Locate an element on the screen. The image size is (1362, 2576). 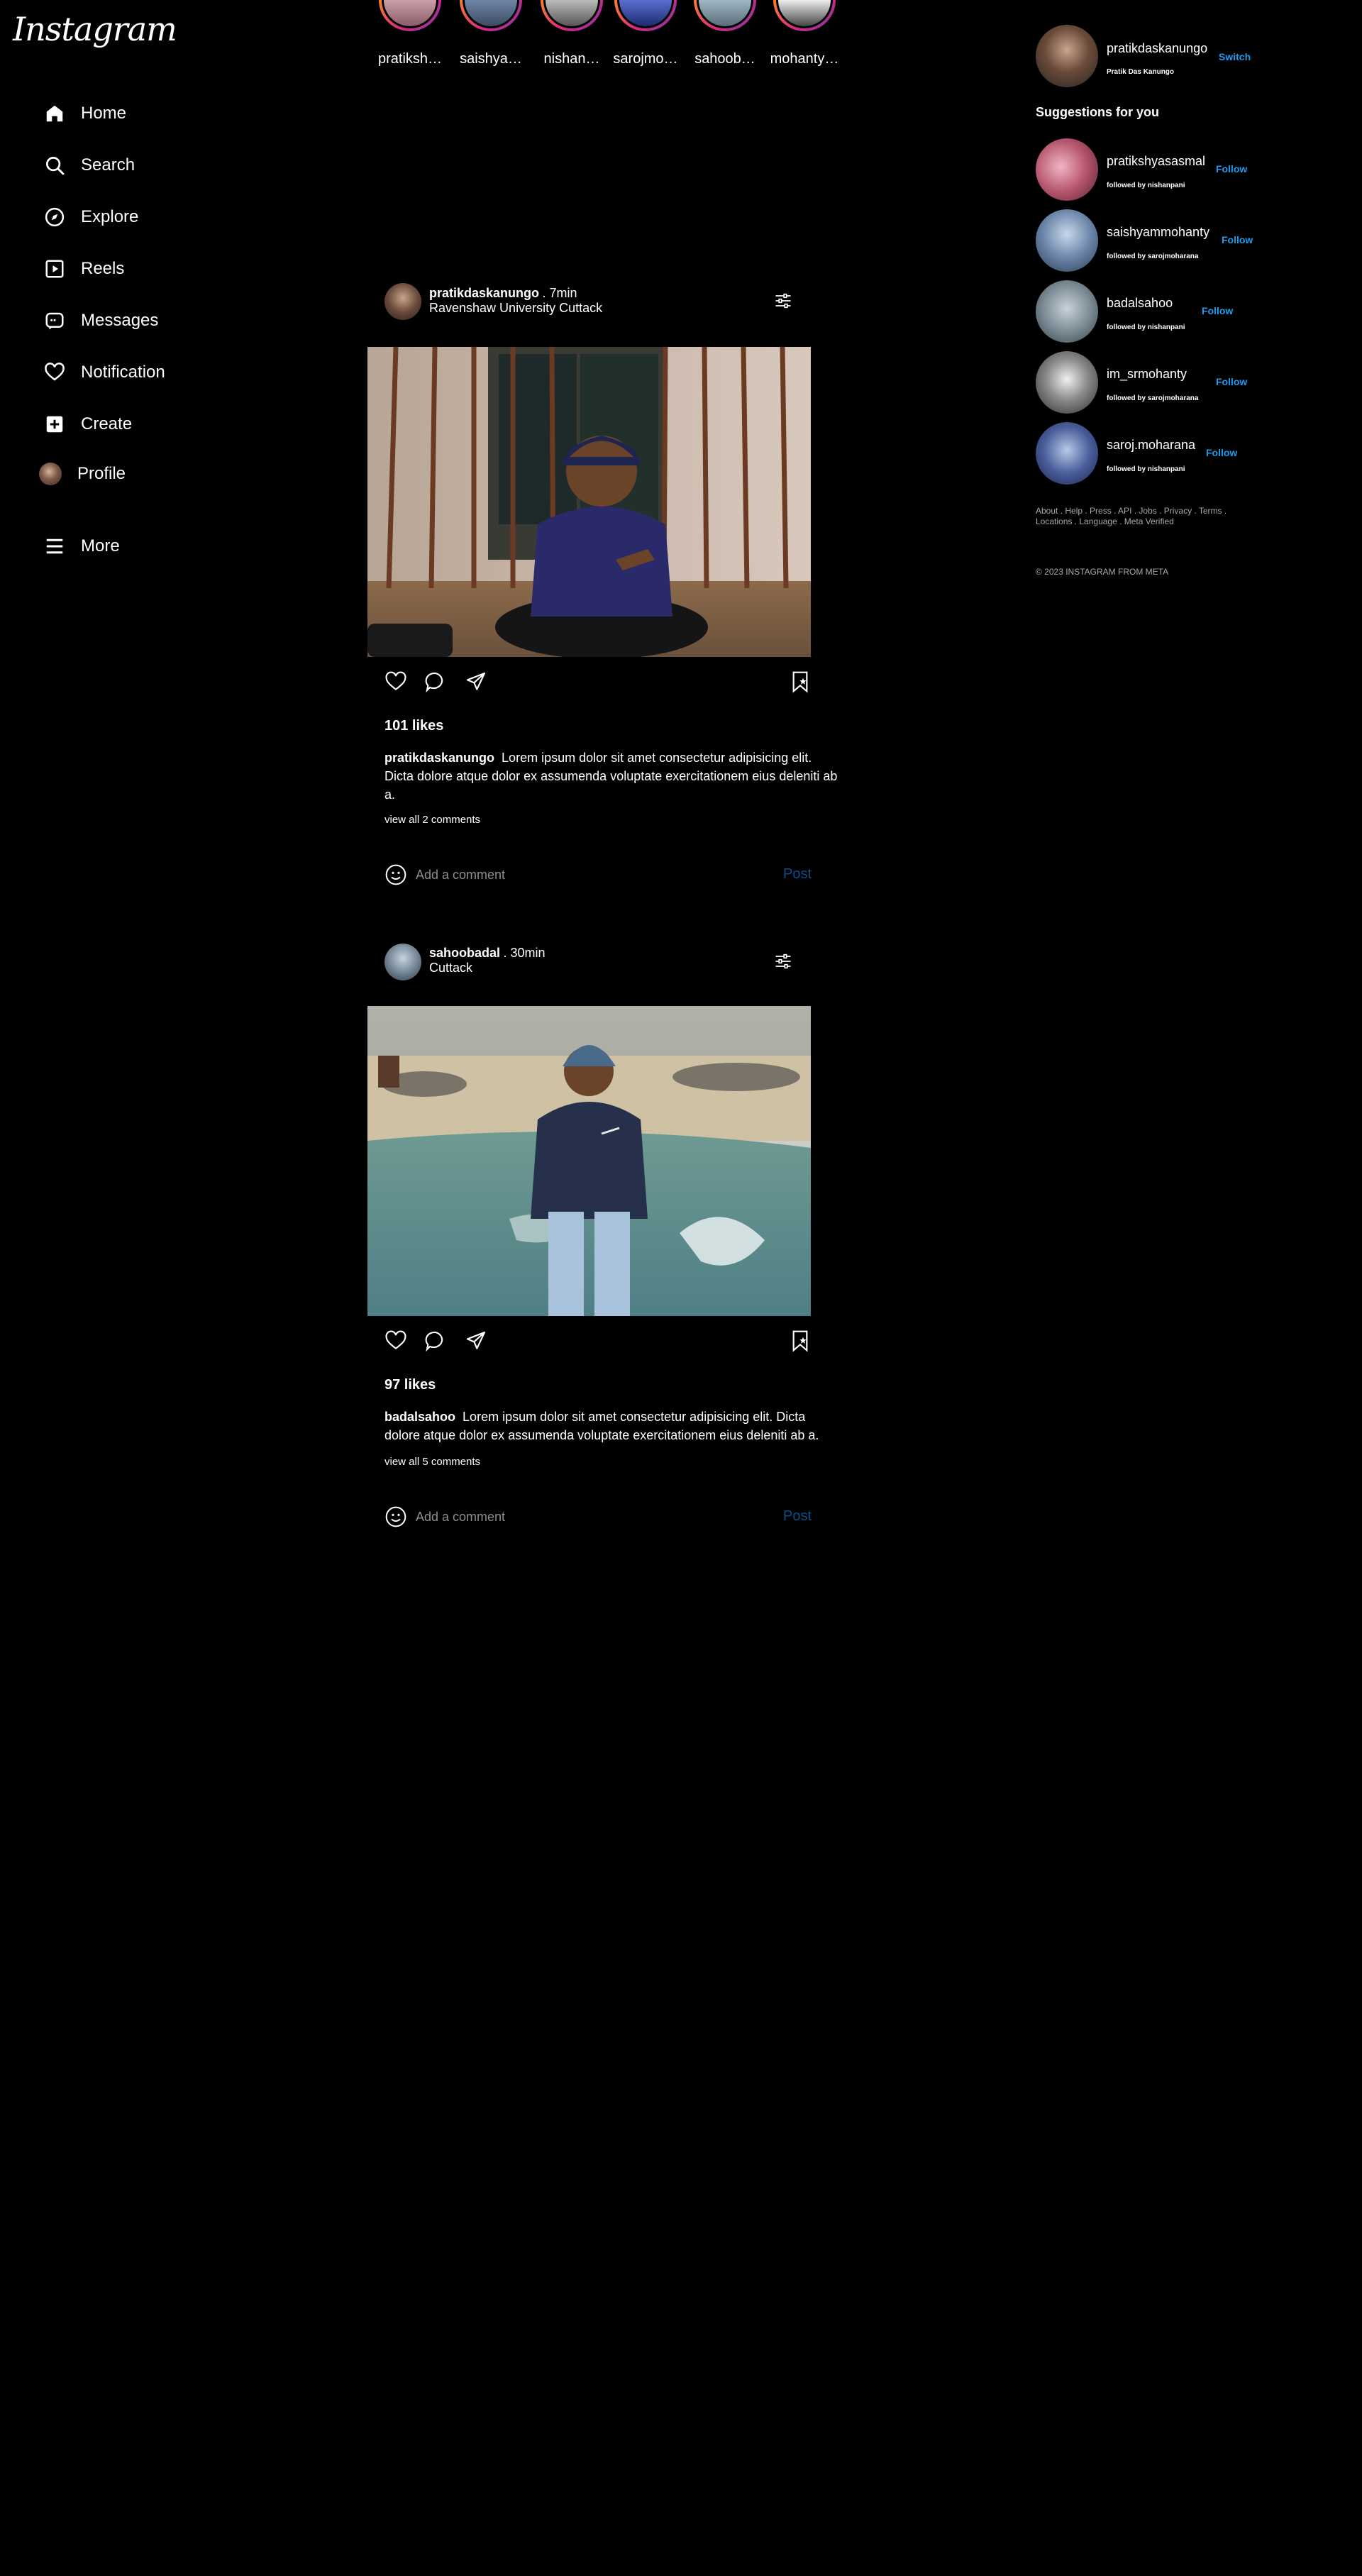
search-icon is located at coordinates (55, 166).